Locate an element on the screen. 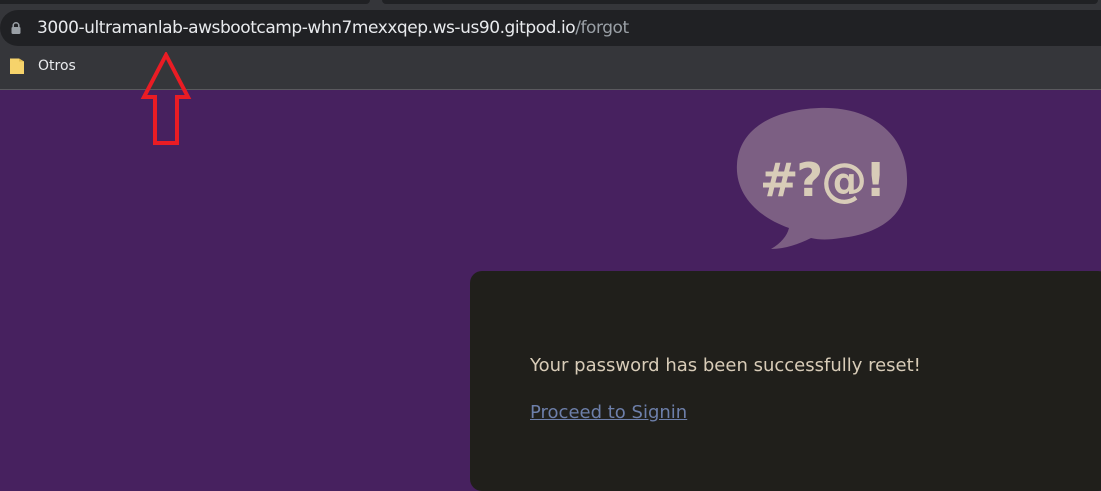 This screenshot has width=1101, height=491. folder-icon is located at coordinates (17, 66).